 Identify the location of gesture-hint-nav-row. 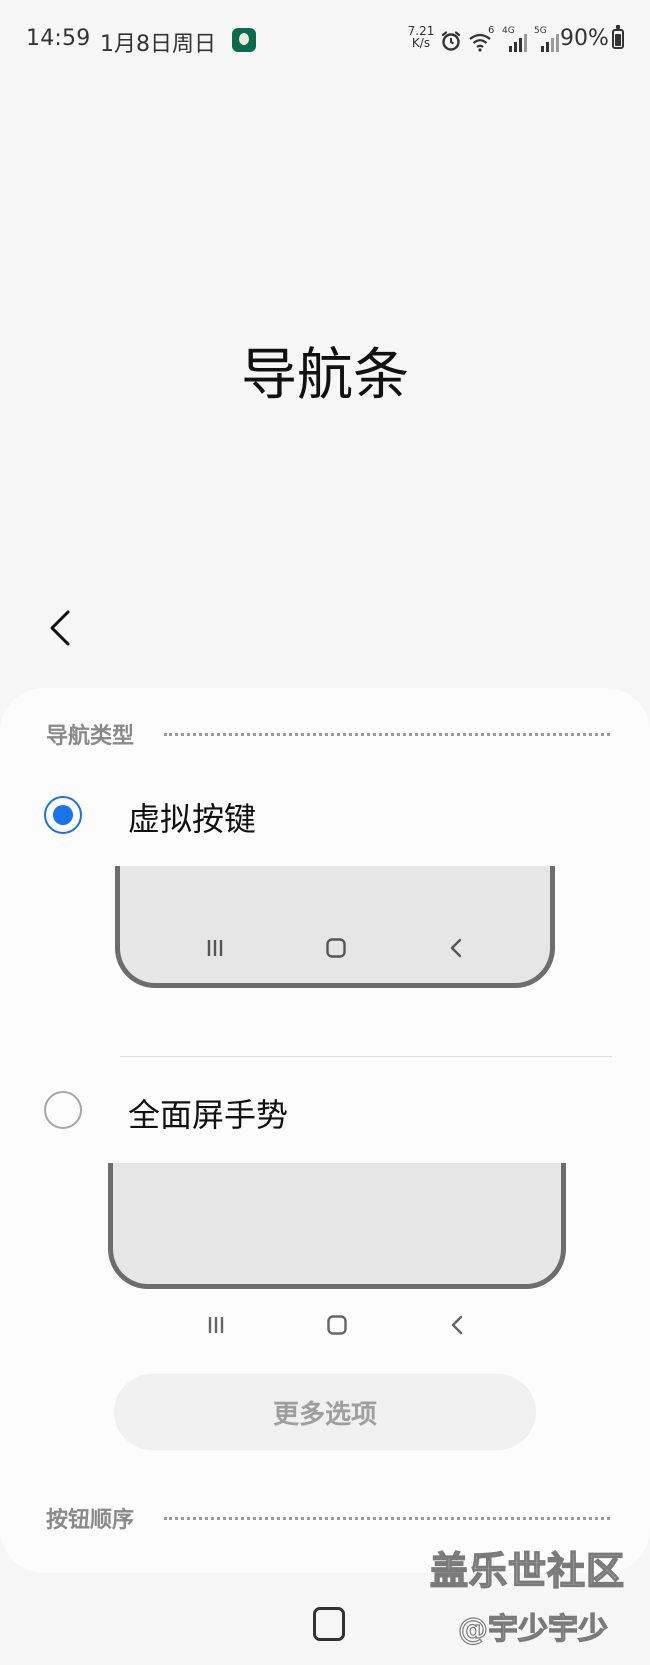
(337, 1325).